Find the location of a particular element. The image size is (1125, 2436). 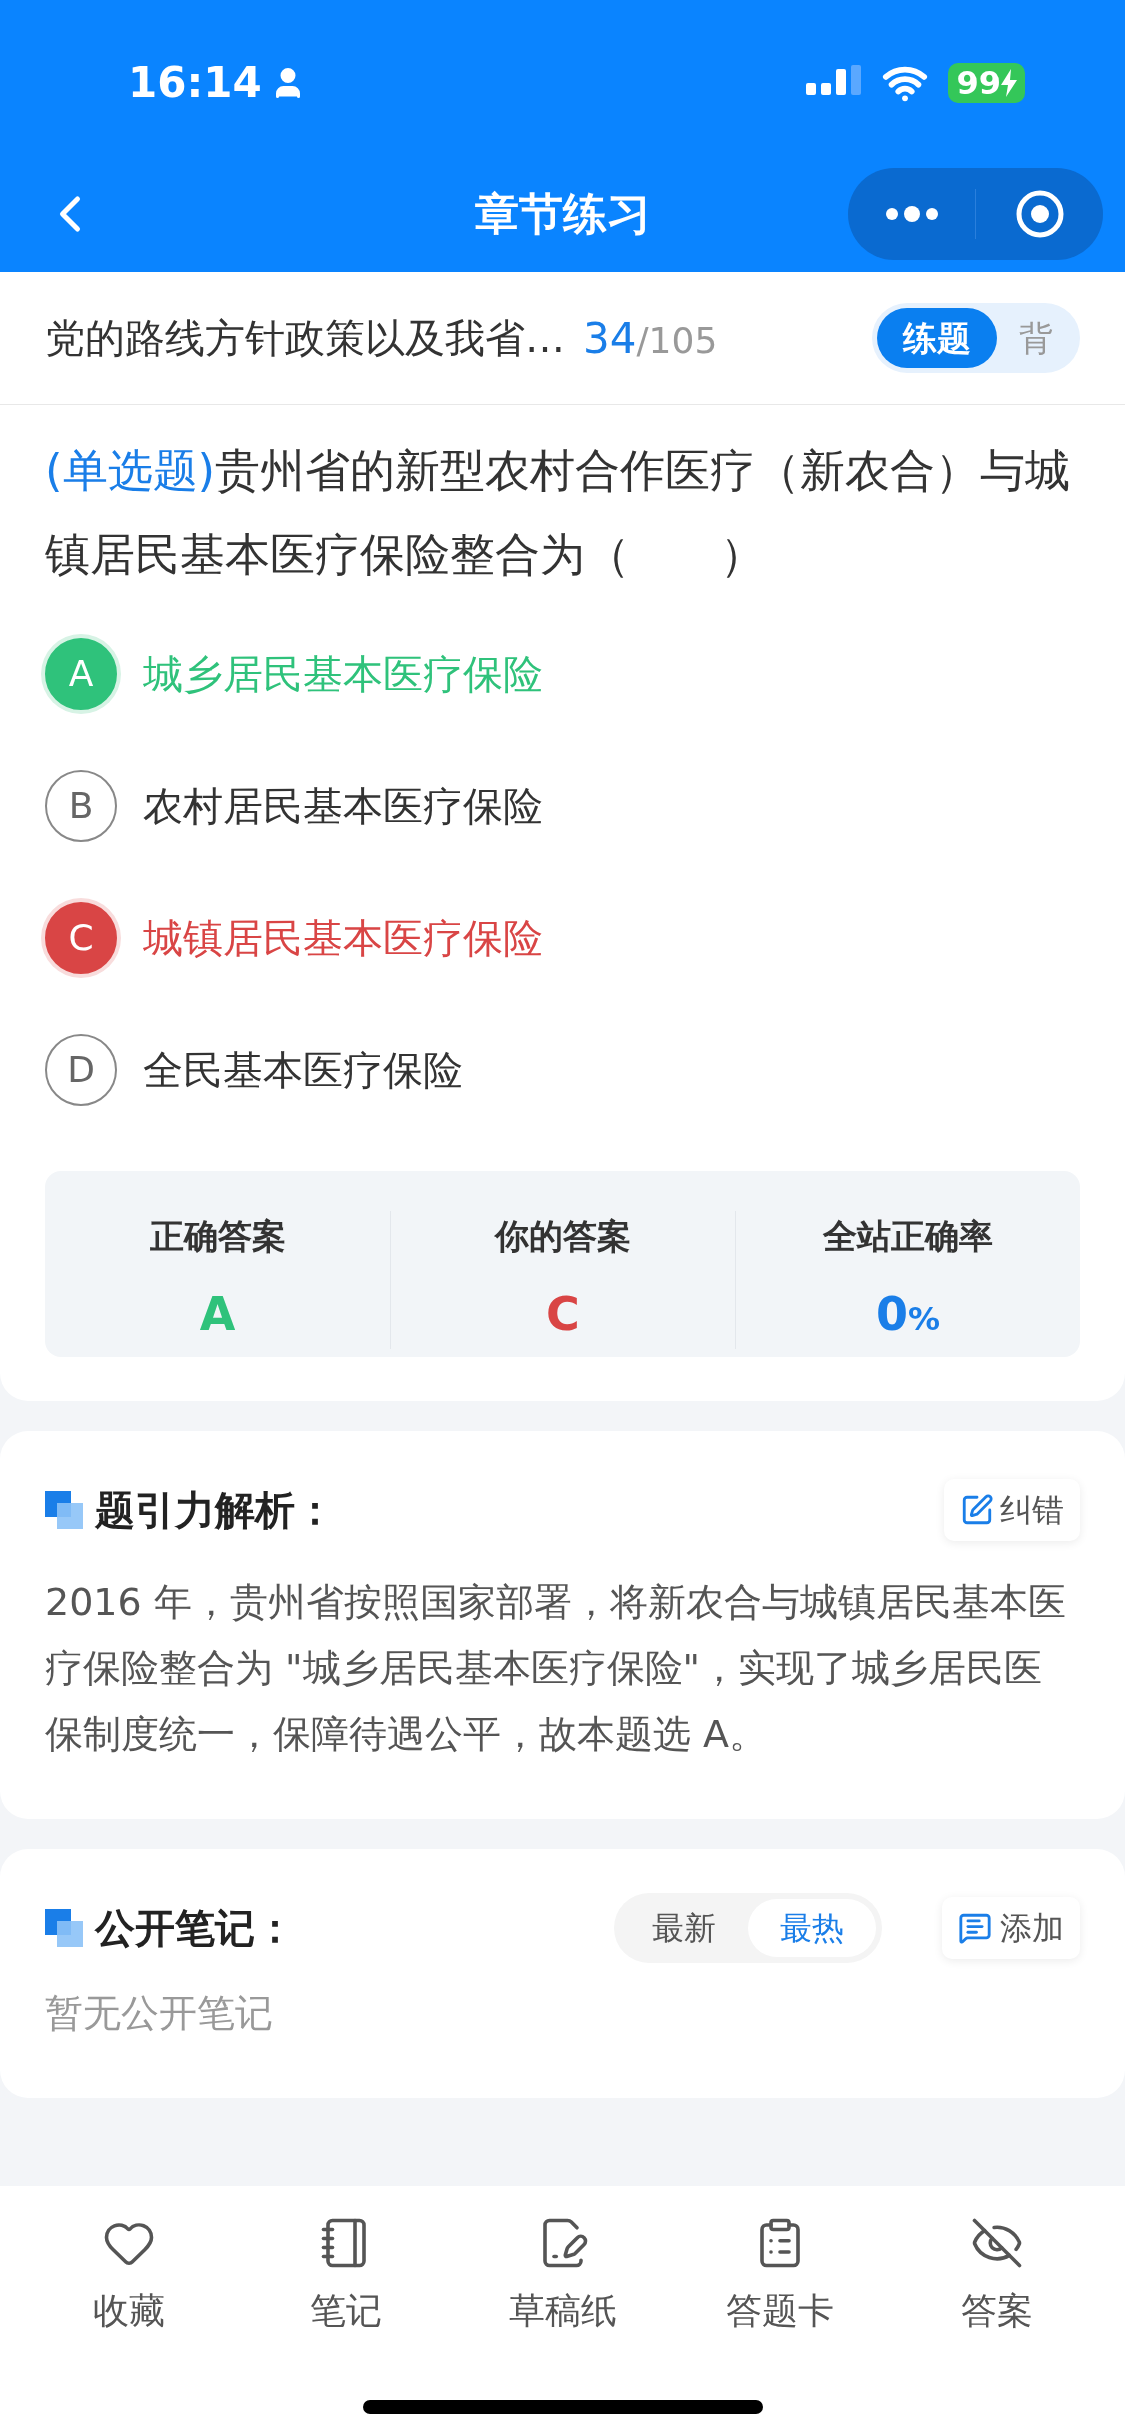

mode-tab: 练题 is located at coordinates (937, 338).